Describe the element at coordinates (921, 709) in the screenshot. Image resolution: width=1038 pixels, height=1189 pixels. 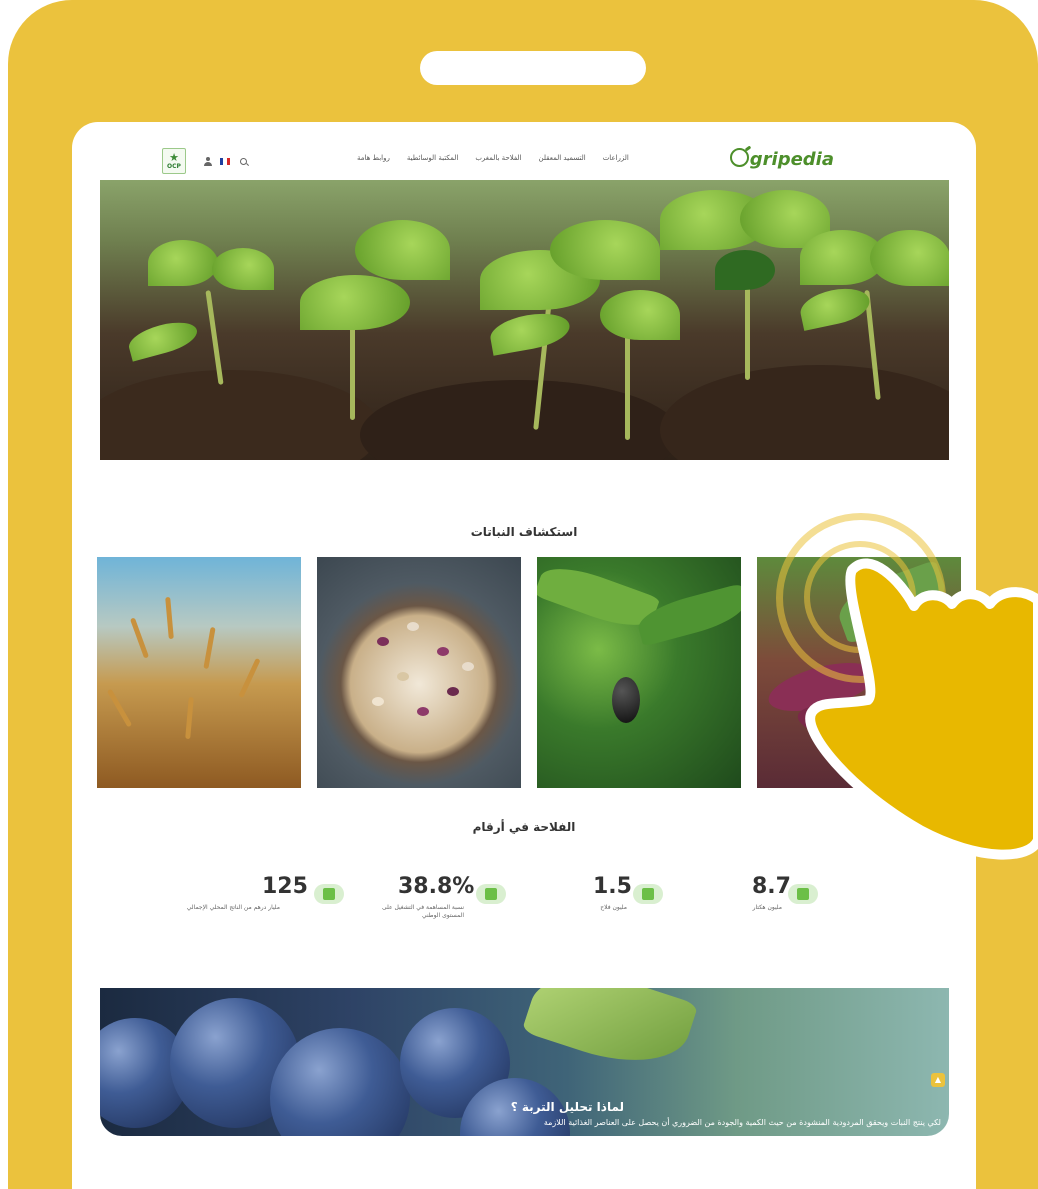
I see `pointing-hand-icon` at that location.